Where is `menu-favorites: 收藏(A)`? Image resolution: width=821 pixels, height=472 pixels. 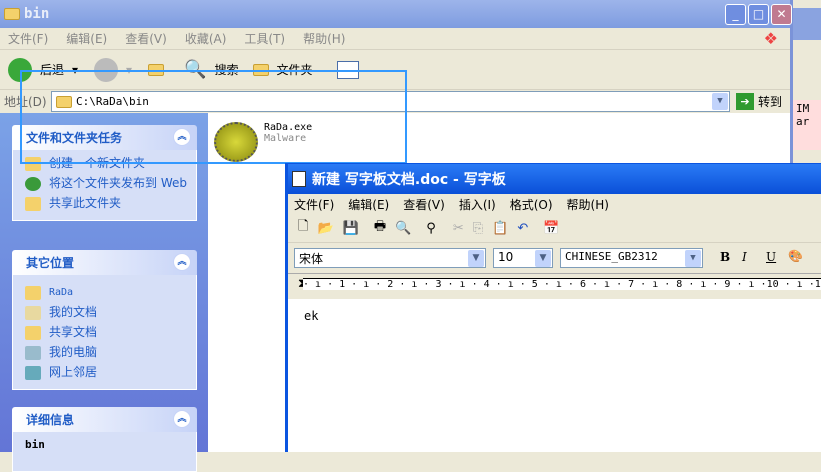
menu-favorites: 收藏(A) is located at coordinates (206, 38).